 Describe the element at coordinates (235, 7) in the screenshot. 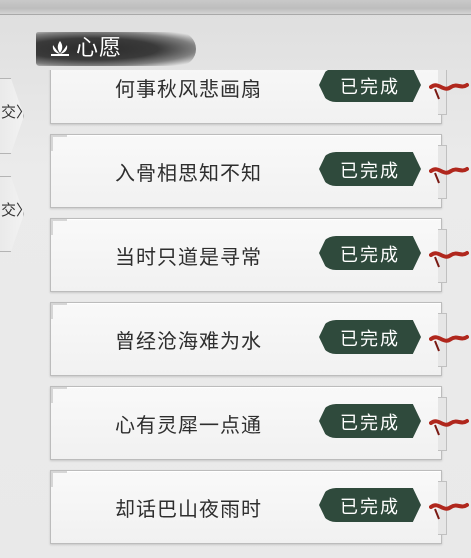

I see `top-border-strip` at that location.